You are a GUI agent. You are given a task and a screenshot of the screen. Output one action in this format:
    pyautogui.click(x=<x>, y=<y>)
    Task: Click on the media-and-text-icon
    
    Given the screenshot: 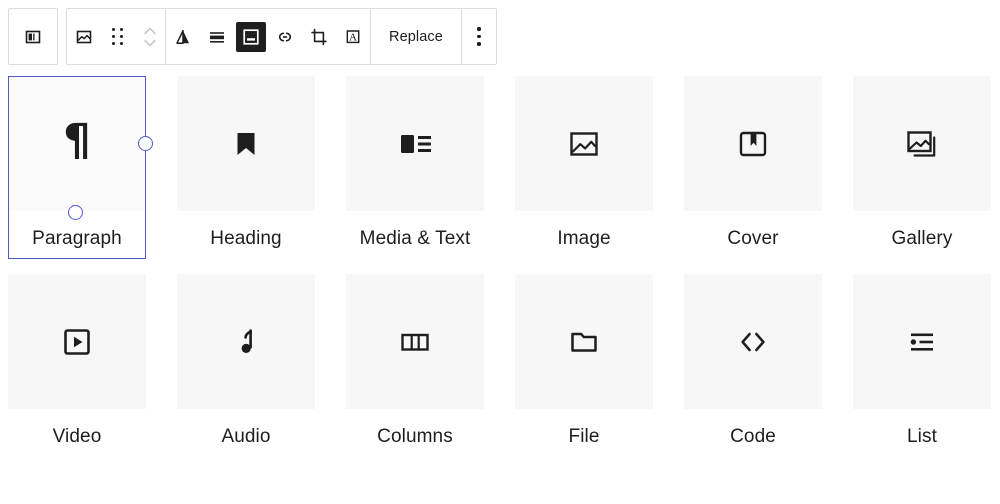 What is the action you would take?
    pyautogui.click(x=415, y=144)
    